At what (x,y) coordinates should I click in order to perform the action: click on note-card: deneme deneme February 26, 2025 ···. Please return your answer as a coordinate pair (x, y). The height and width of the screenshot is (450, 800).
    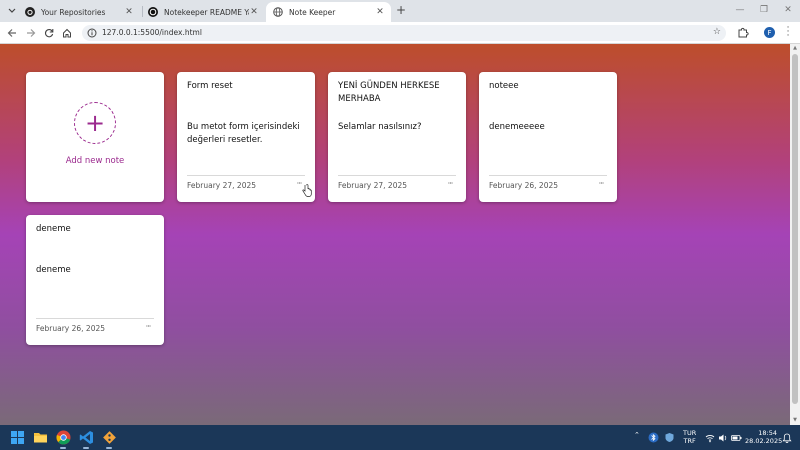
    Looking at the image, I should click on (95, 280).